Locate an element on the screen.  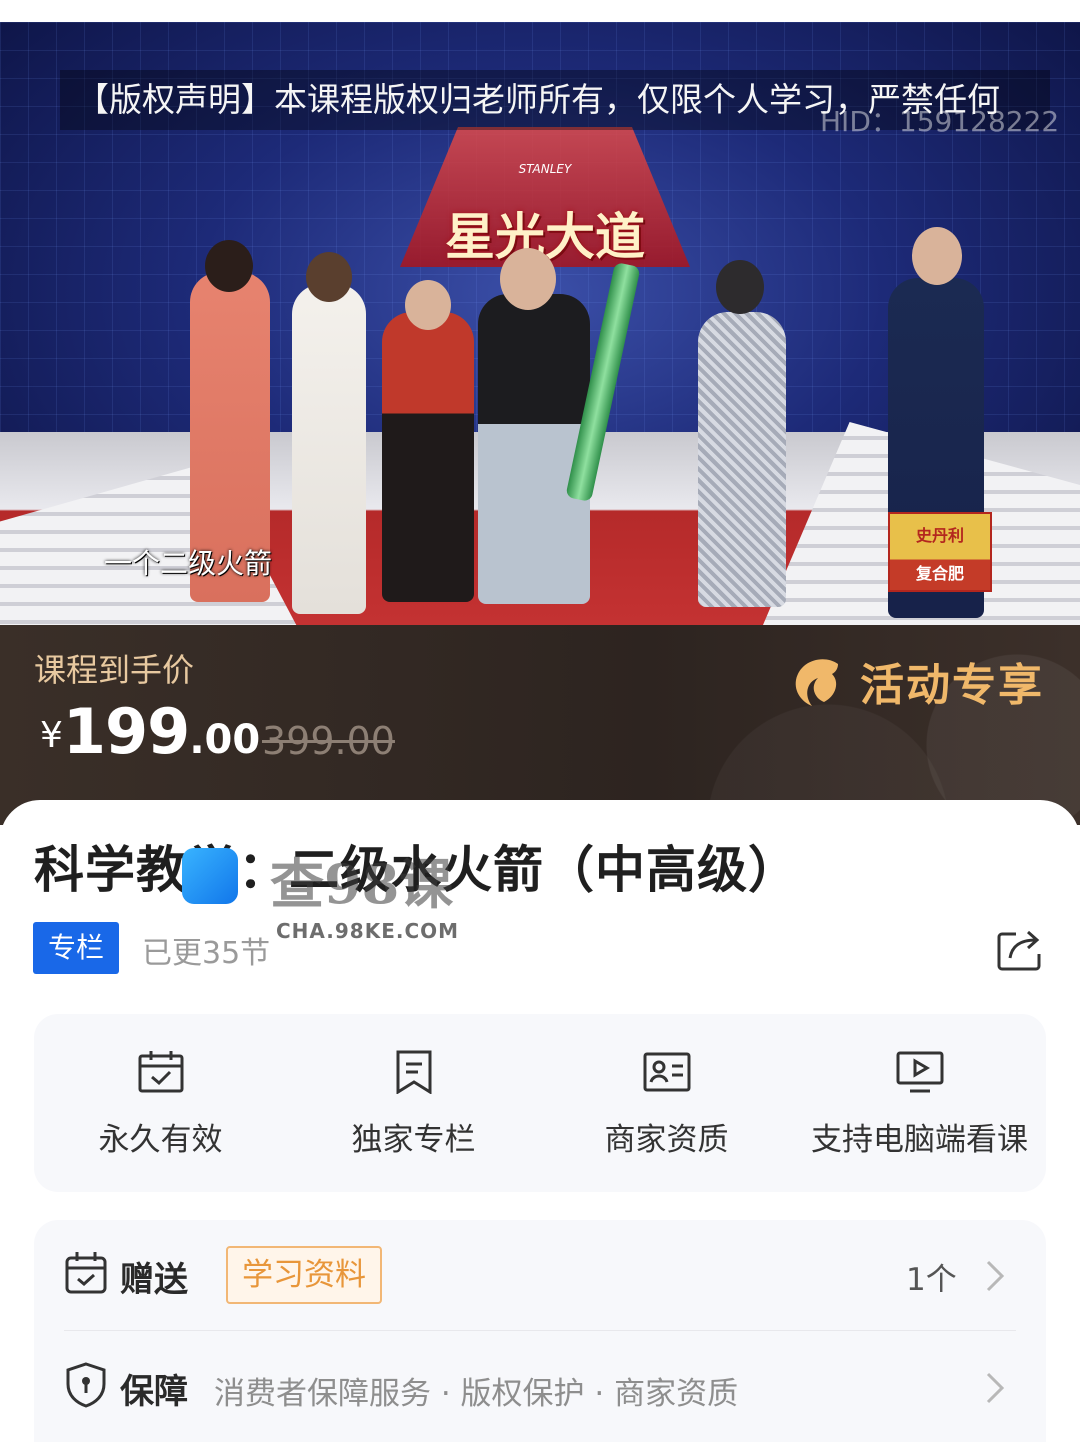
guarantee-title: 保障 is located at coordinates (154, 1392).